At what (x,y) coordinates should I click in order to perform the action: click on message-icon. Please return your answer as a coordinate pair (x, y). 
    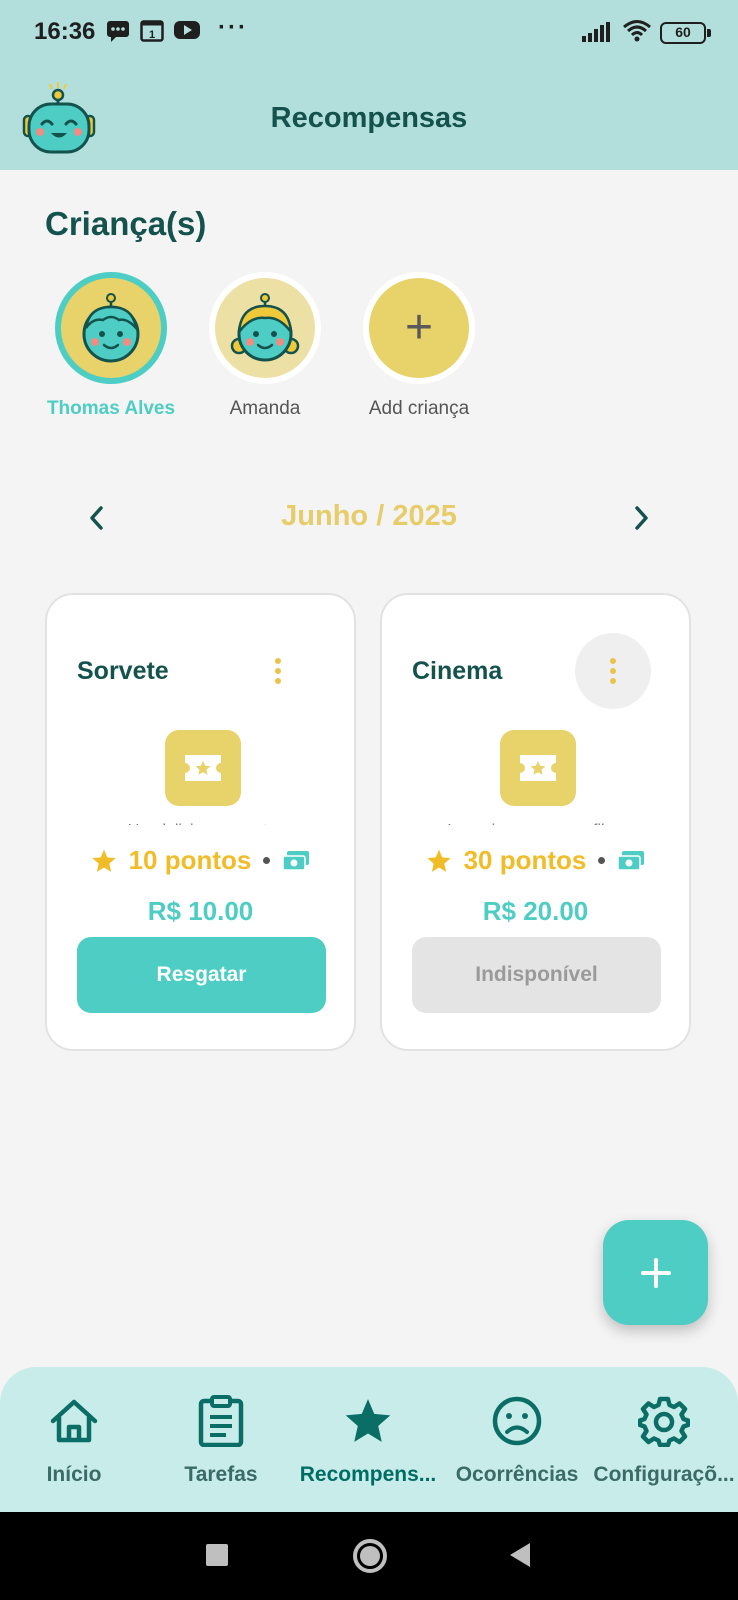
    Looking at the image, I should click on (118, 33).